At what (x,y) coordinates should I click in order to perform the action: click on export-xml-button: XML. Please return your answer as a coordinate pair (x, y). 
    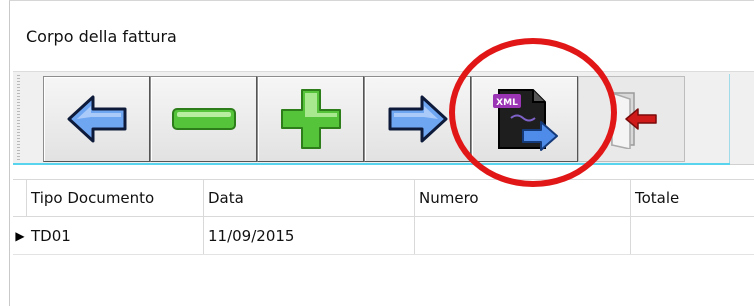
    Looking at the image, I should click on (524, 119).